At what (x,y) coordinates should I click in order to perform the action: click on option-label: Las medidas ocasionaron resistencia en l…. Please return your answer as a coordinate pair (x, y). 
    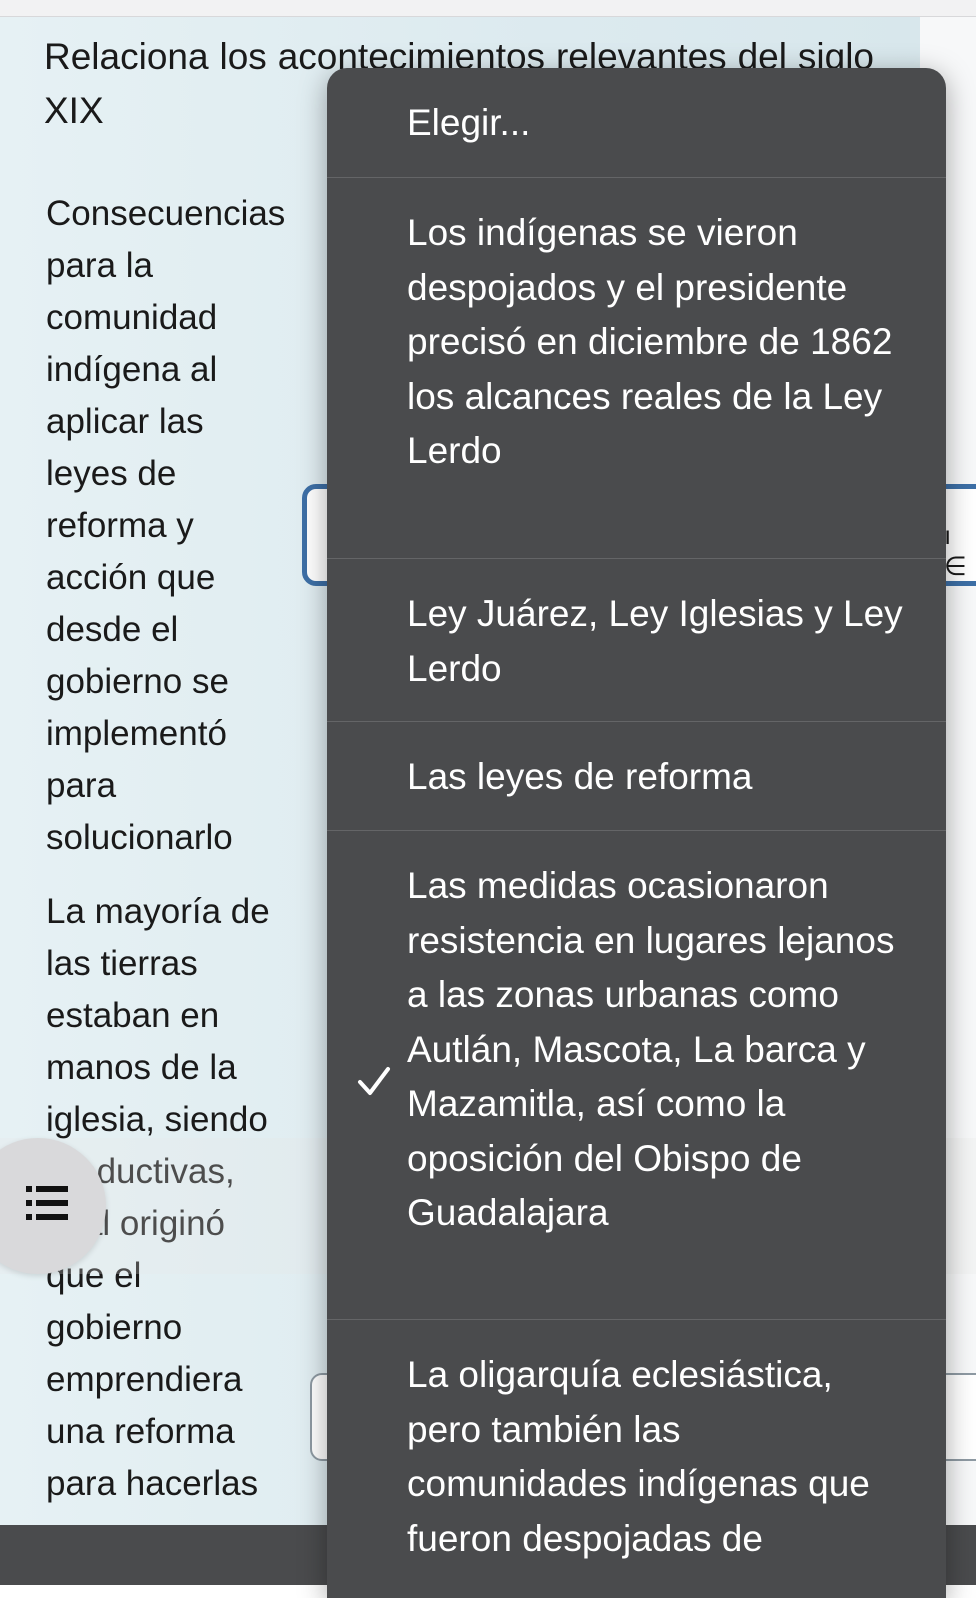
    Looking at the image, I should click on (651, 1049).